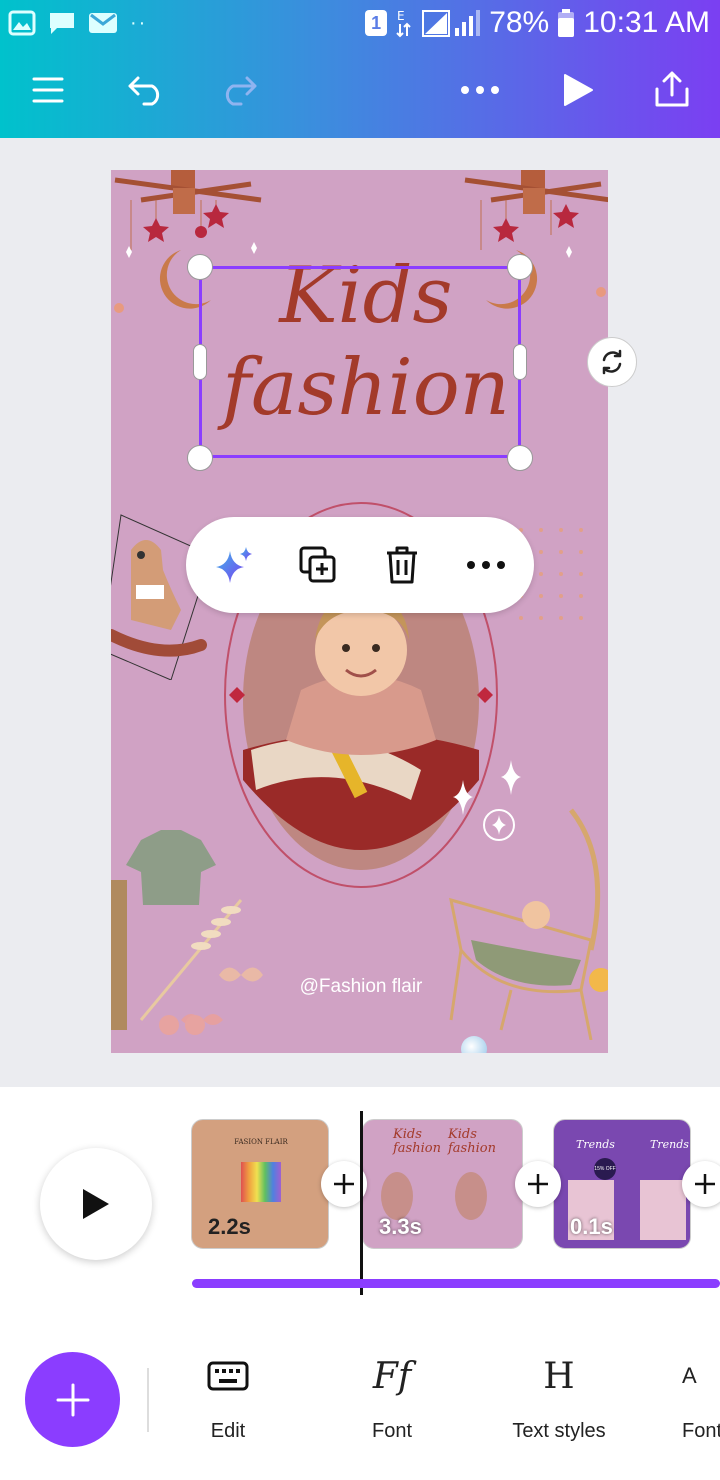 The height and width of the screenshot is (1480, 720). I want to click on page-3-title-right: Trends, so click(669, 1144).